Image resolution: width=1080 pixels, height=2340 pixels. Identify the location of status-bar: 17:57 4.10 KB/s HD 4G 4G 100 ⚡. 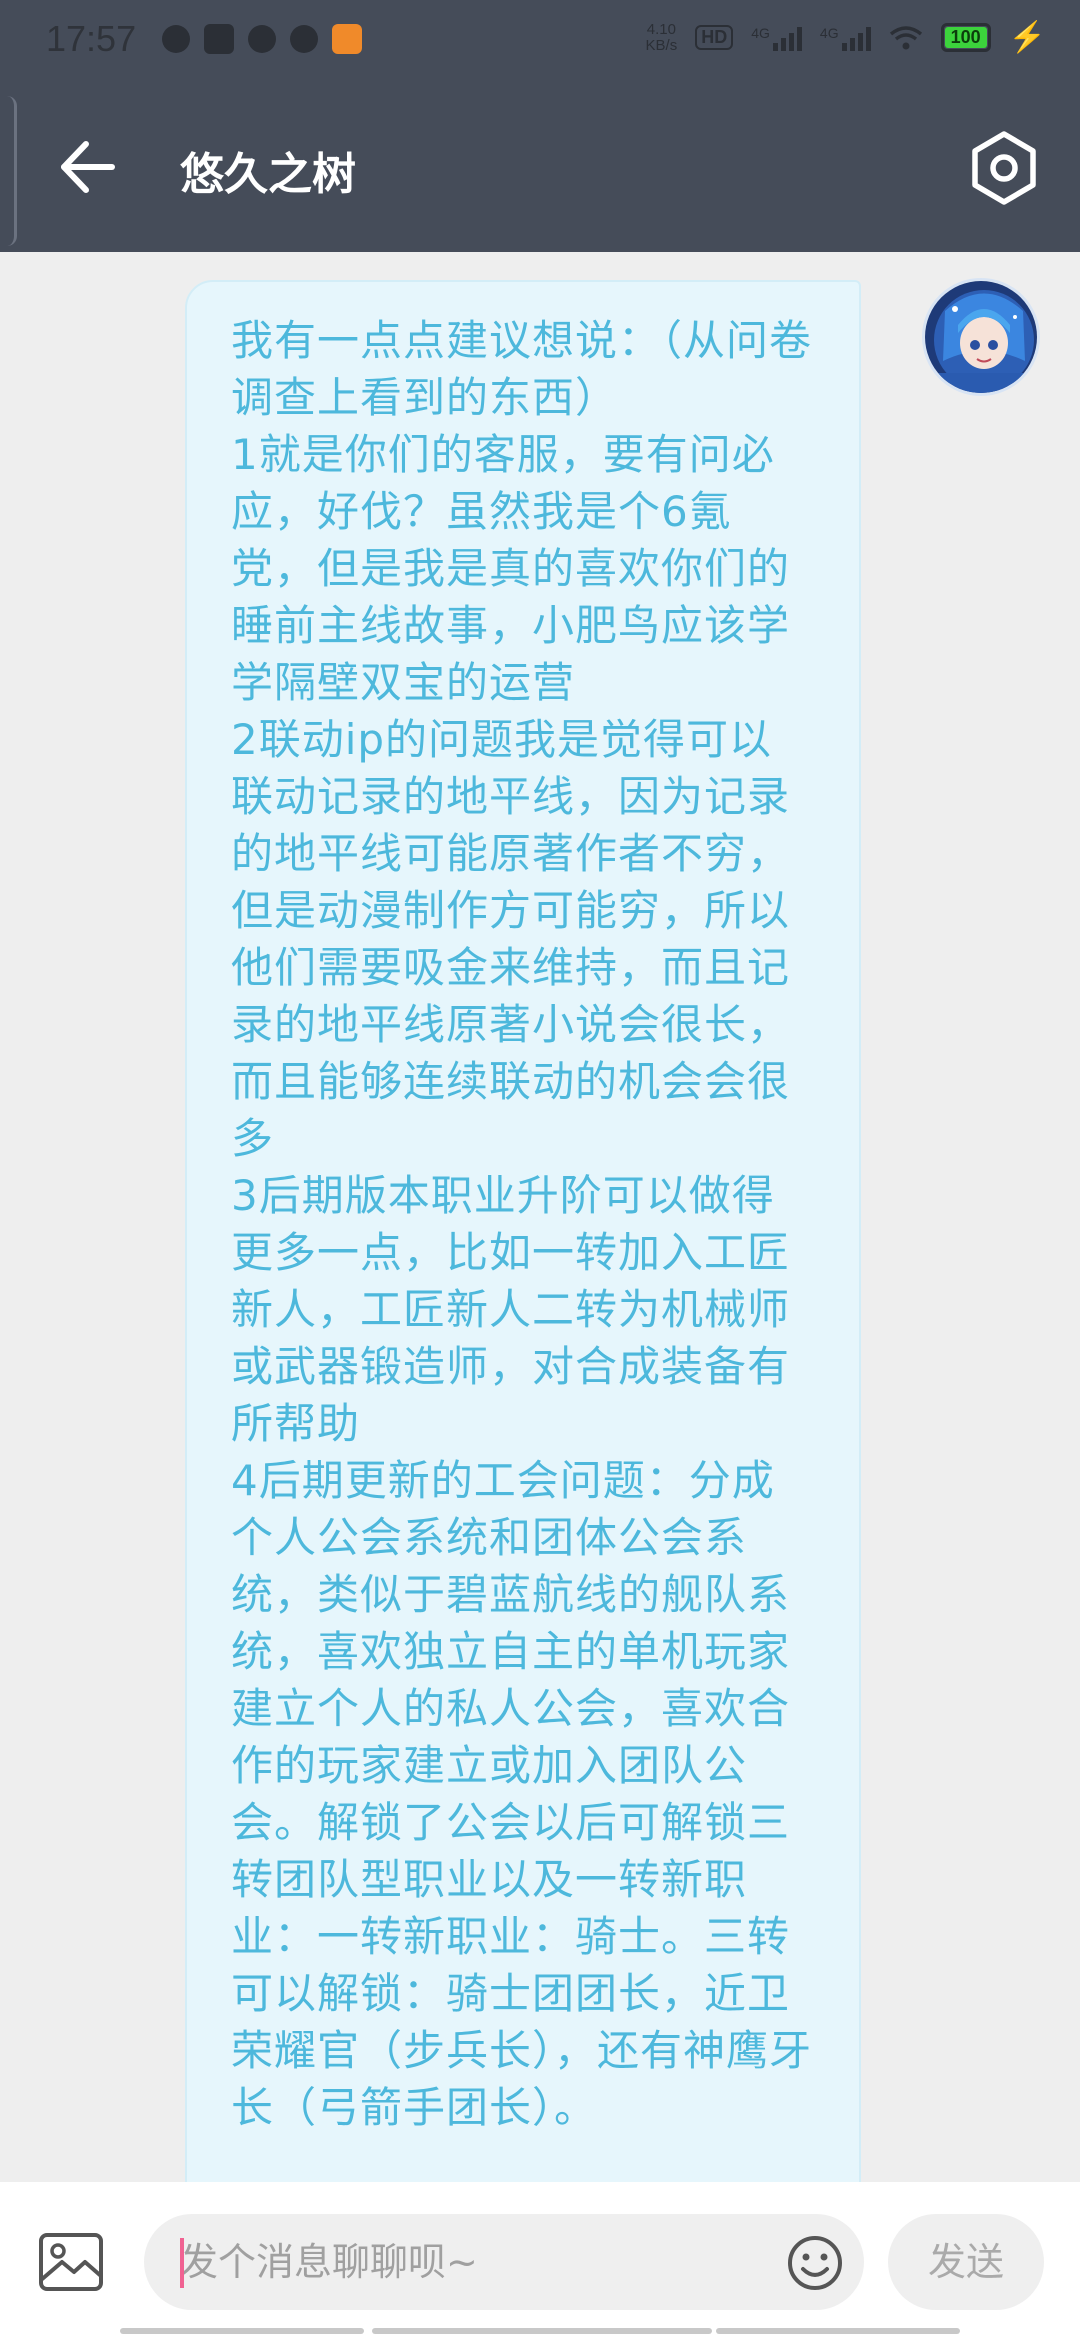
(540, 41).